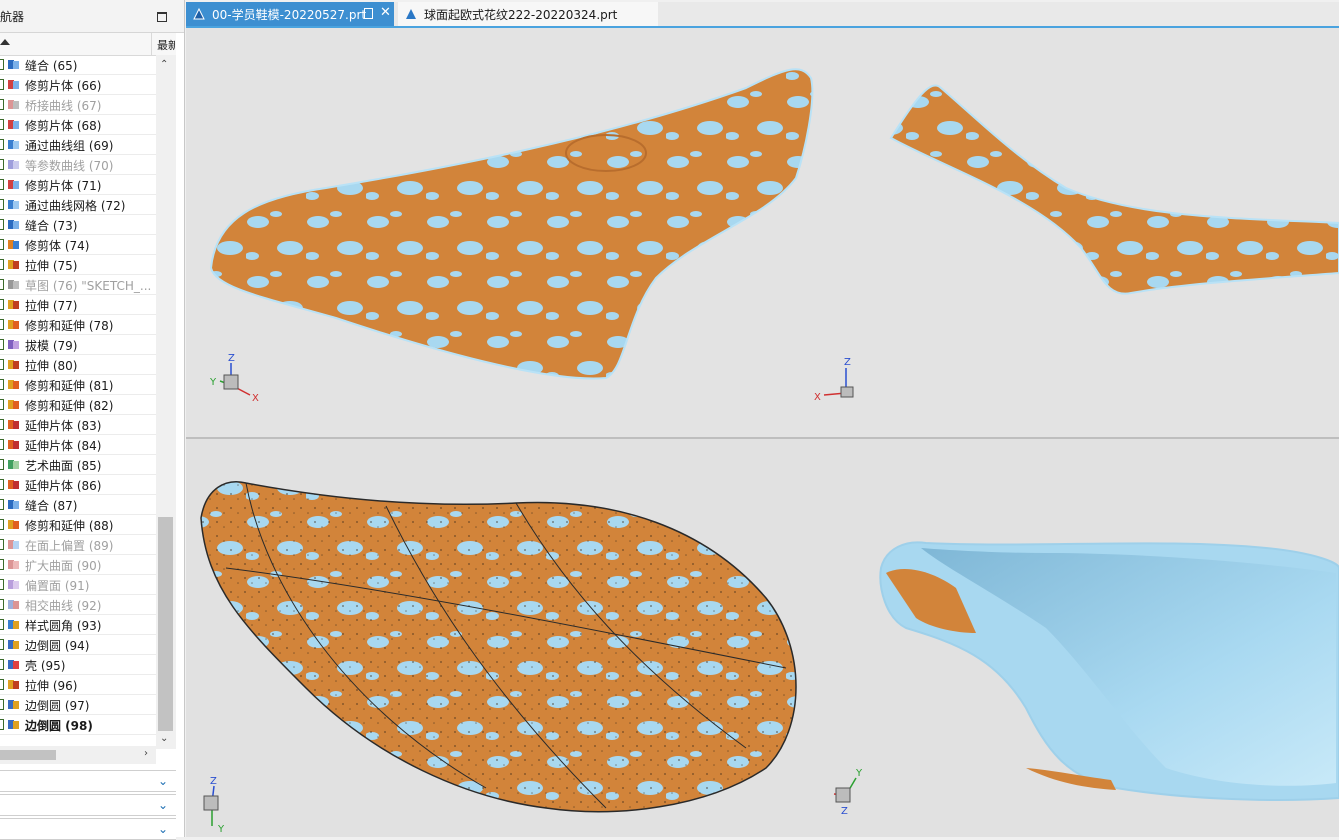 This screenshot has height=840, width=1339. What do you see at coordinates (78, 325) in the screenshot?
I see `tree-row: 修剪和延伸 (78)` at bounding box center [78, 325].